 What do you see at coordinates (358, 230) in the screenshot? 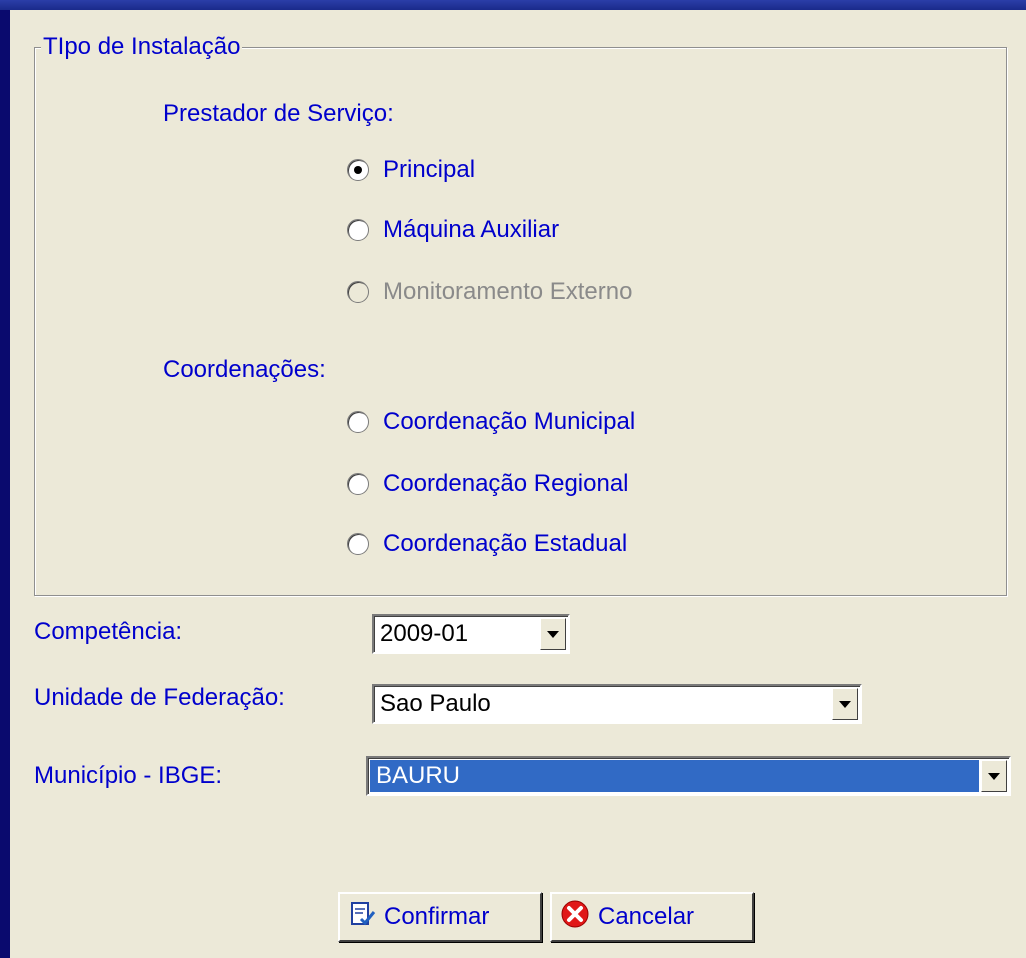
I see `radio-maquina-auxiliar-indicator` at bounding box center [358, 230].